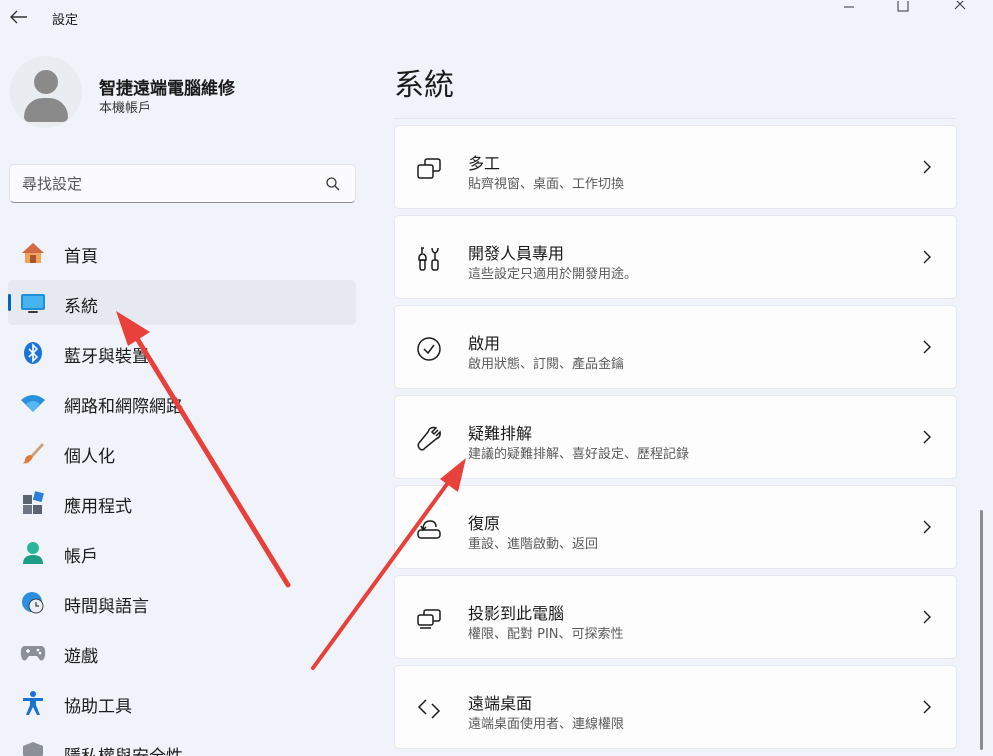  What do you see at coordinates (33, 603) in the screenshot?
I see `clock-globe-icon` at bounding box center [33, 603].